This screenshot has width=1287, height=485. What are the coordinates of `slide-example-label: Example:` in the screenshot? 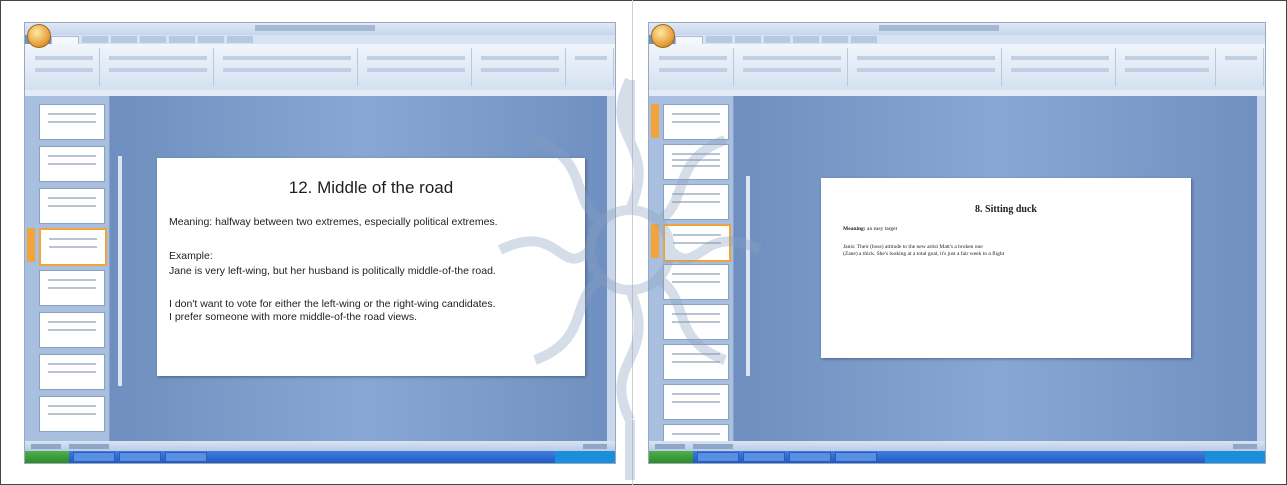 It's located at (191, 256).